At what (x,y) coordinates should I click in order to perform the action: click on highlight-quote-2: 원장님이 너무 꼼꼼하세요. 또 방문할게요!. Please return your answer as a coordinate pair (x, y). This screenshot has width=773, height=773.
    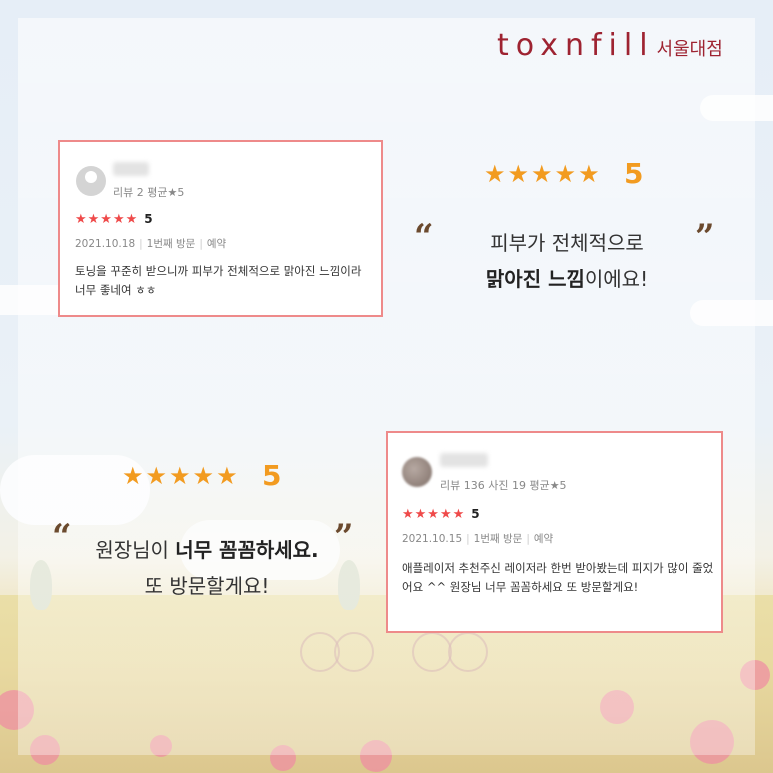
    Looking at the image, I should click on (207, 568).